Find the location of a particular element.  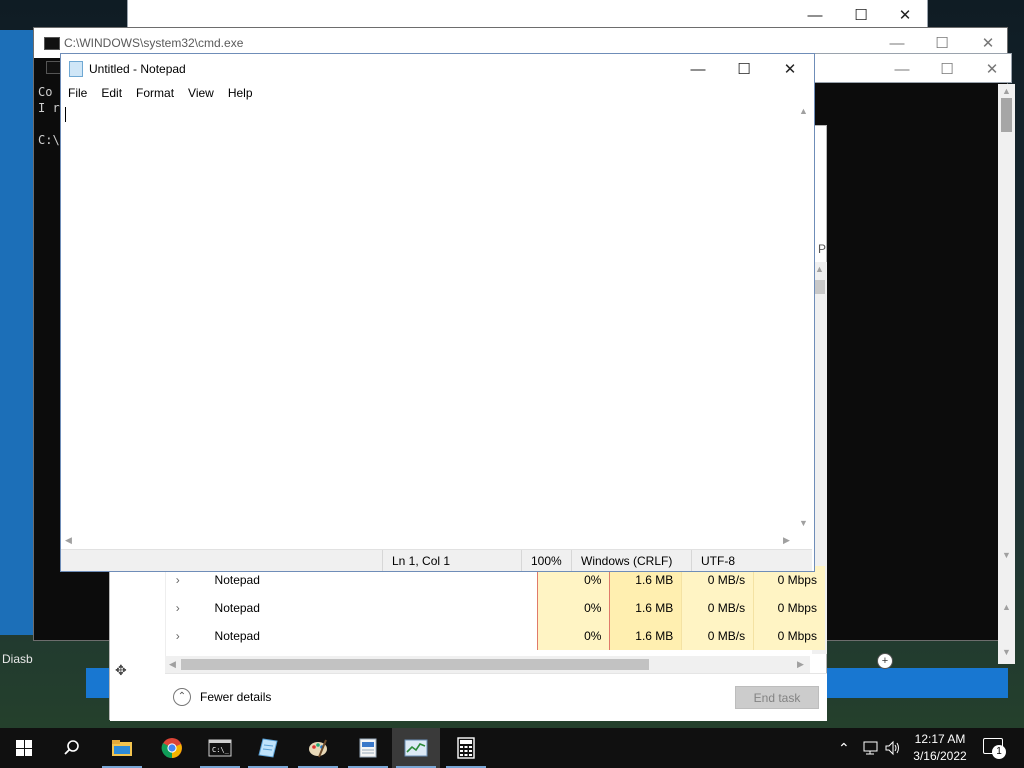

move-icon: ✥ is located at coordinates (121, 670).